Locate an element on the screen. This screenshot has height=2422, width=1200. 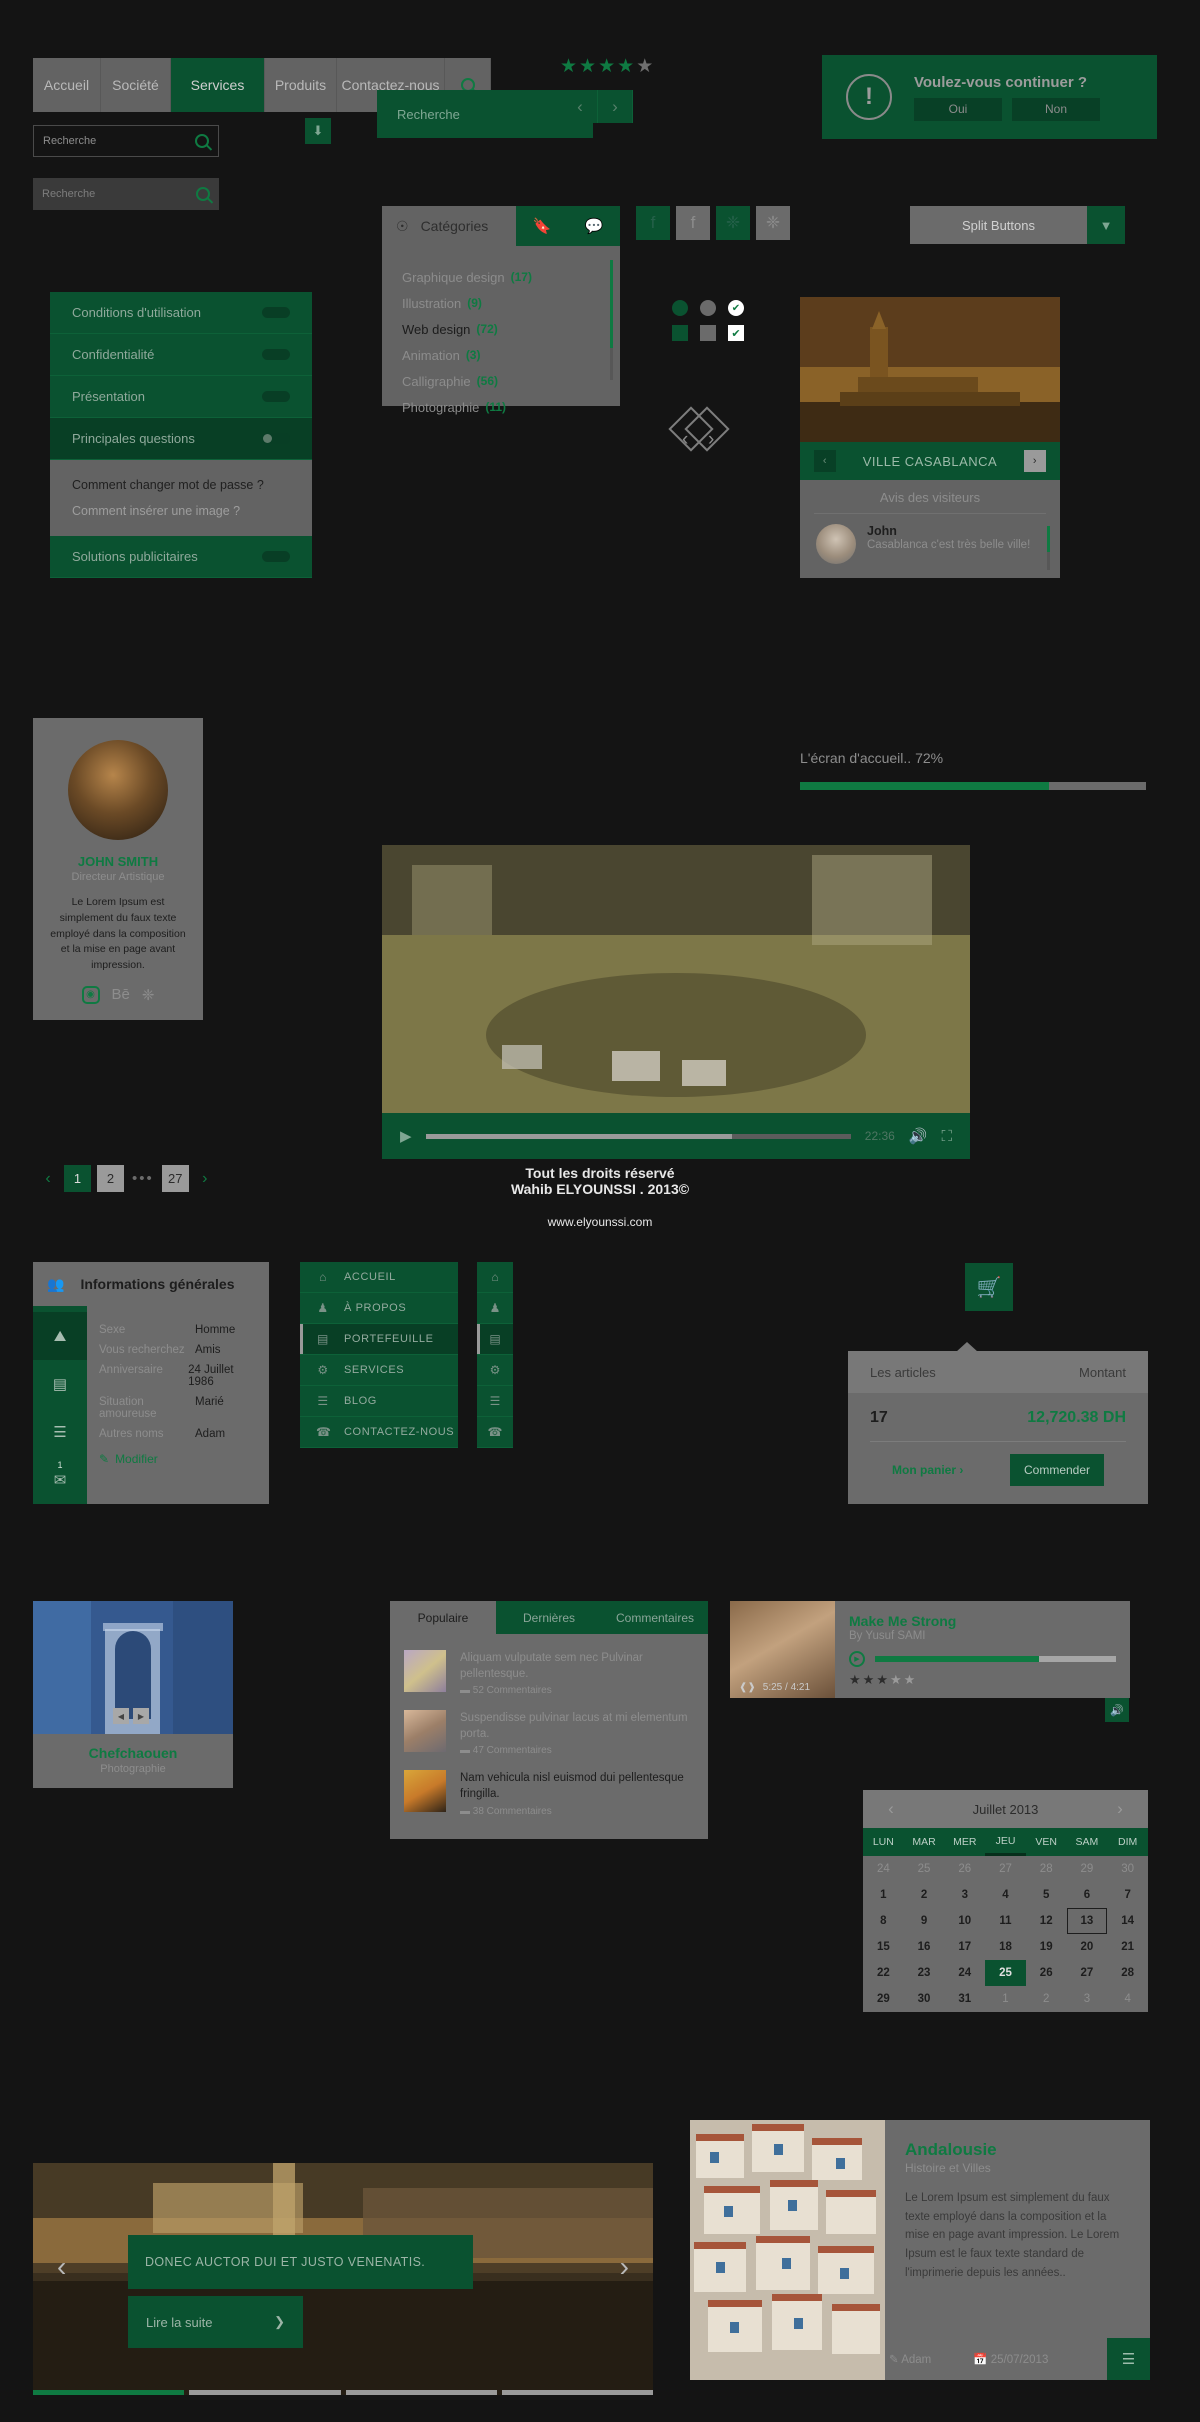
my-cart-link: Mon panier › is located at coordinates (927, 1470).